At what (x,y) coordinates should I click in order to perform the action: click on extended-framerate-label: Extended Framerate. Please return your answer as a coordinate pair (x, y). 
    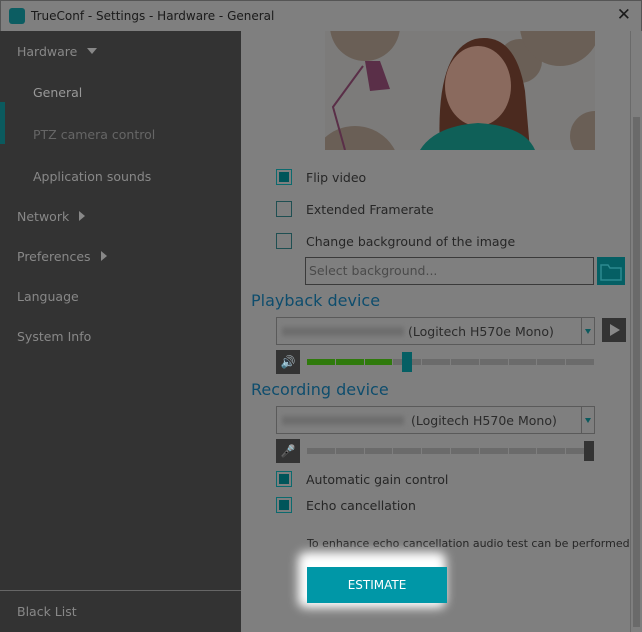
    Looking at the image, I should click on (370, 209).